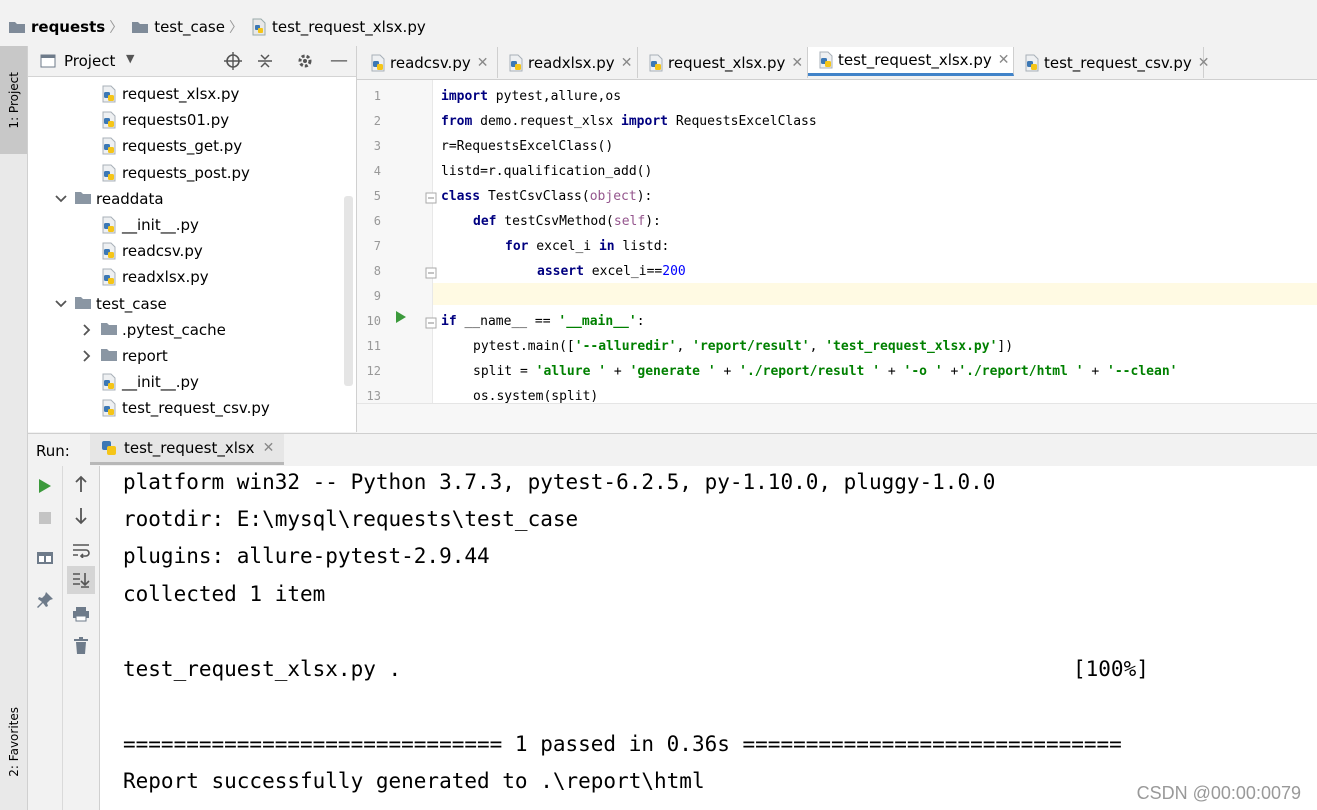 This screenshot has width=1317, height=810. Describe the element at coordinates (1021, 371) in the screenshot. I see `code-token: './report/html '` at that location.